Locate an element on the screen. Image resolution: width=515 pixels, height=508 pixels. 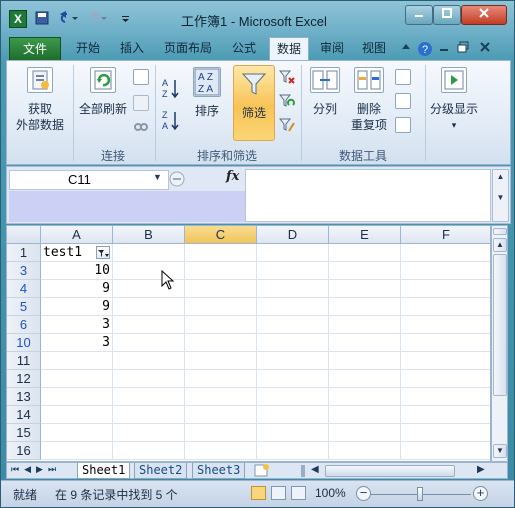
header-cell-a1: test1 is located at coordinates (77, 253).